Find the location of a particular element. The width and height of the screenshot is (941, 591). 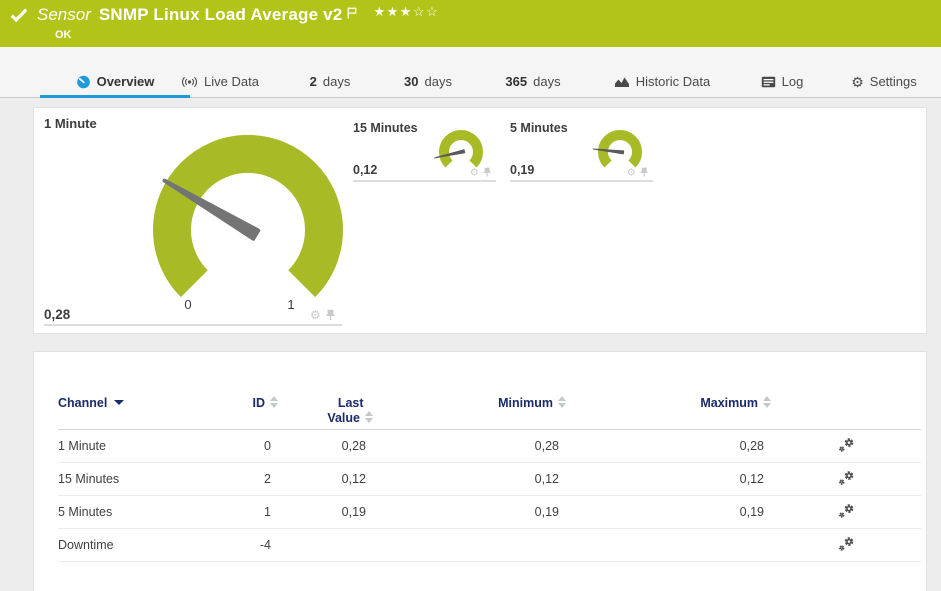

maximum-cell: 0,28 is located at coordinates (669, 446).